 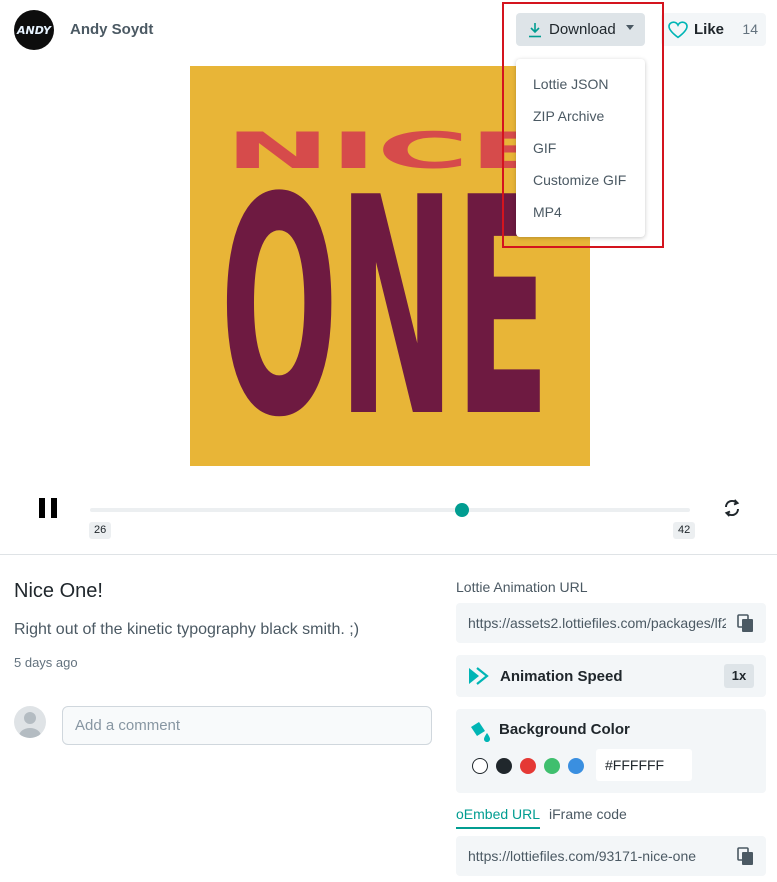 I want to click on author-avatar: ANDY, so click(x=34, y=30).